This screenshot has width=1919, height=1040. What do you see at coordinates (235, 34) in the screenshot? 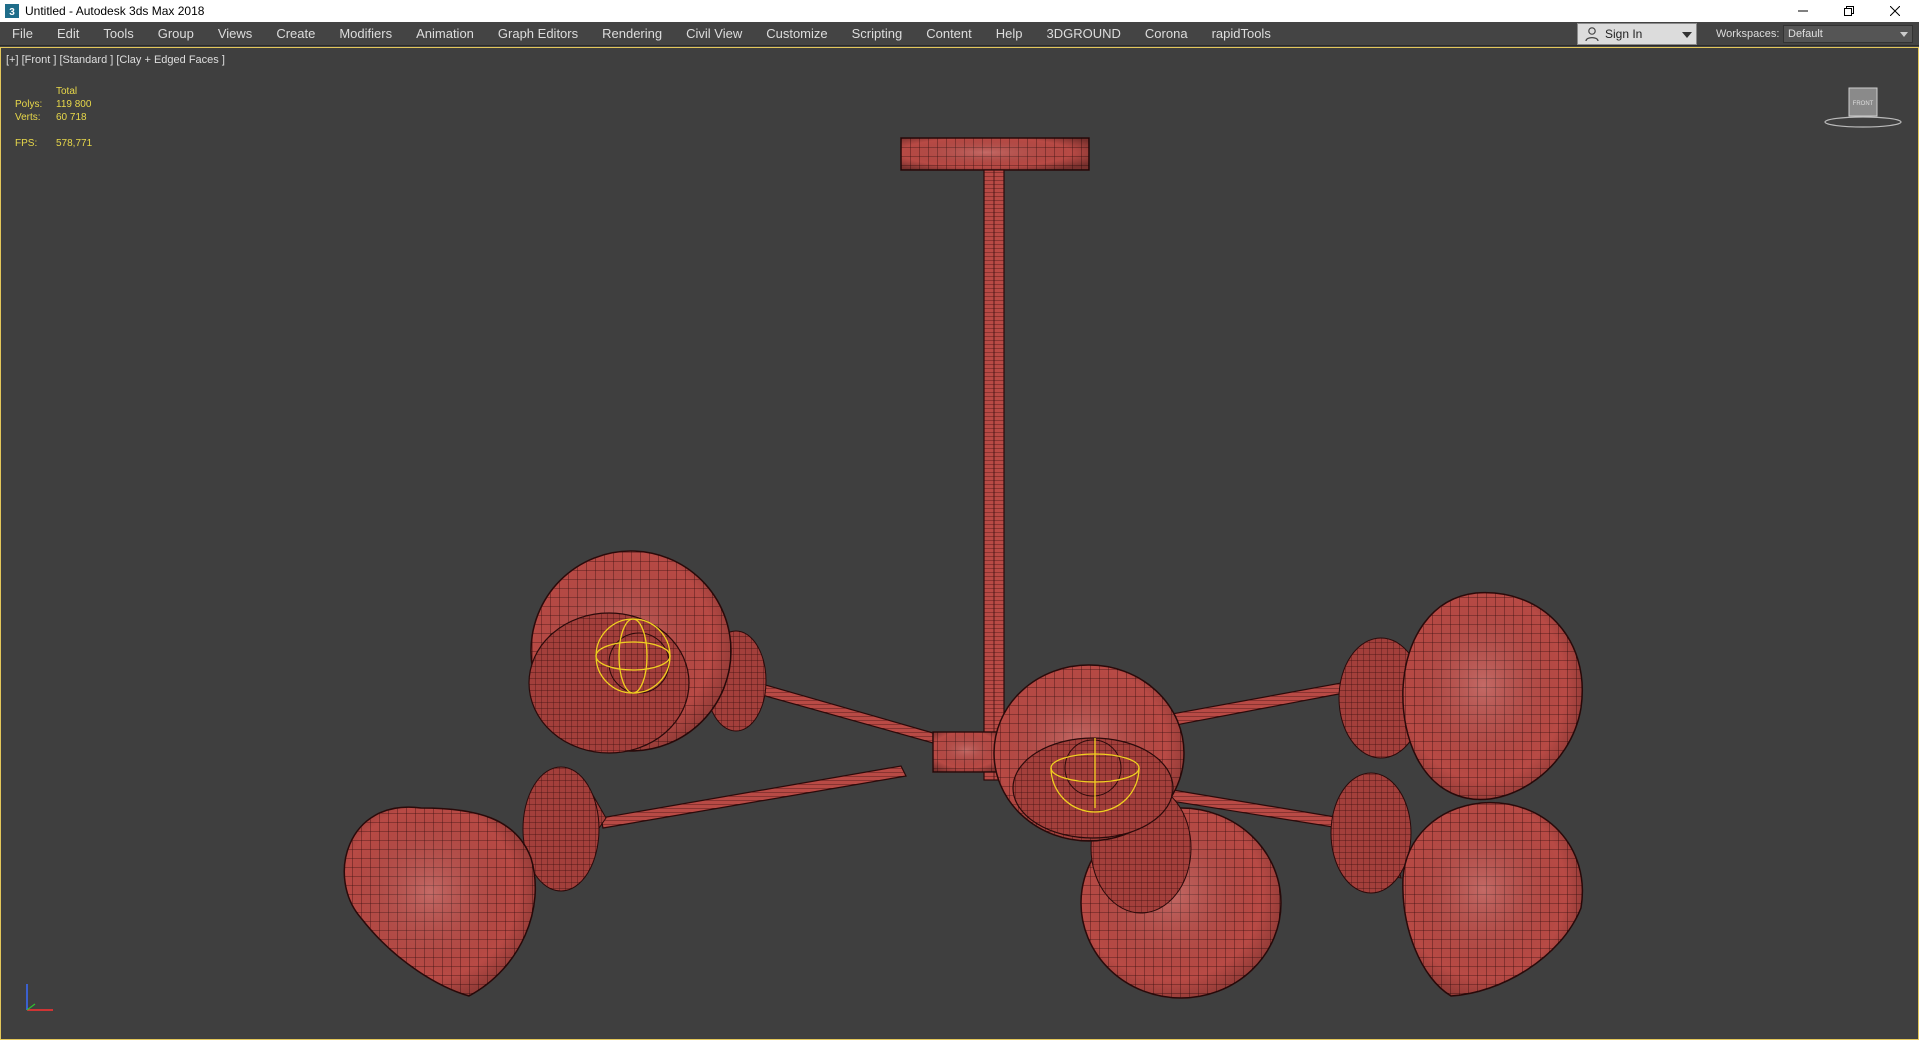
I see `menu-views: Views` at bounding box center [235, 34].